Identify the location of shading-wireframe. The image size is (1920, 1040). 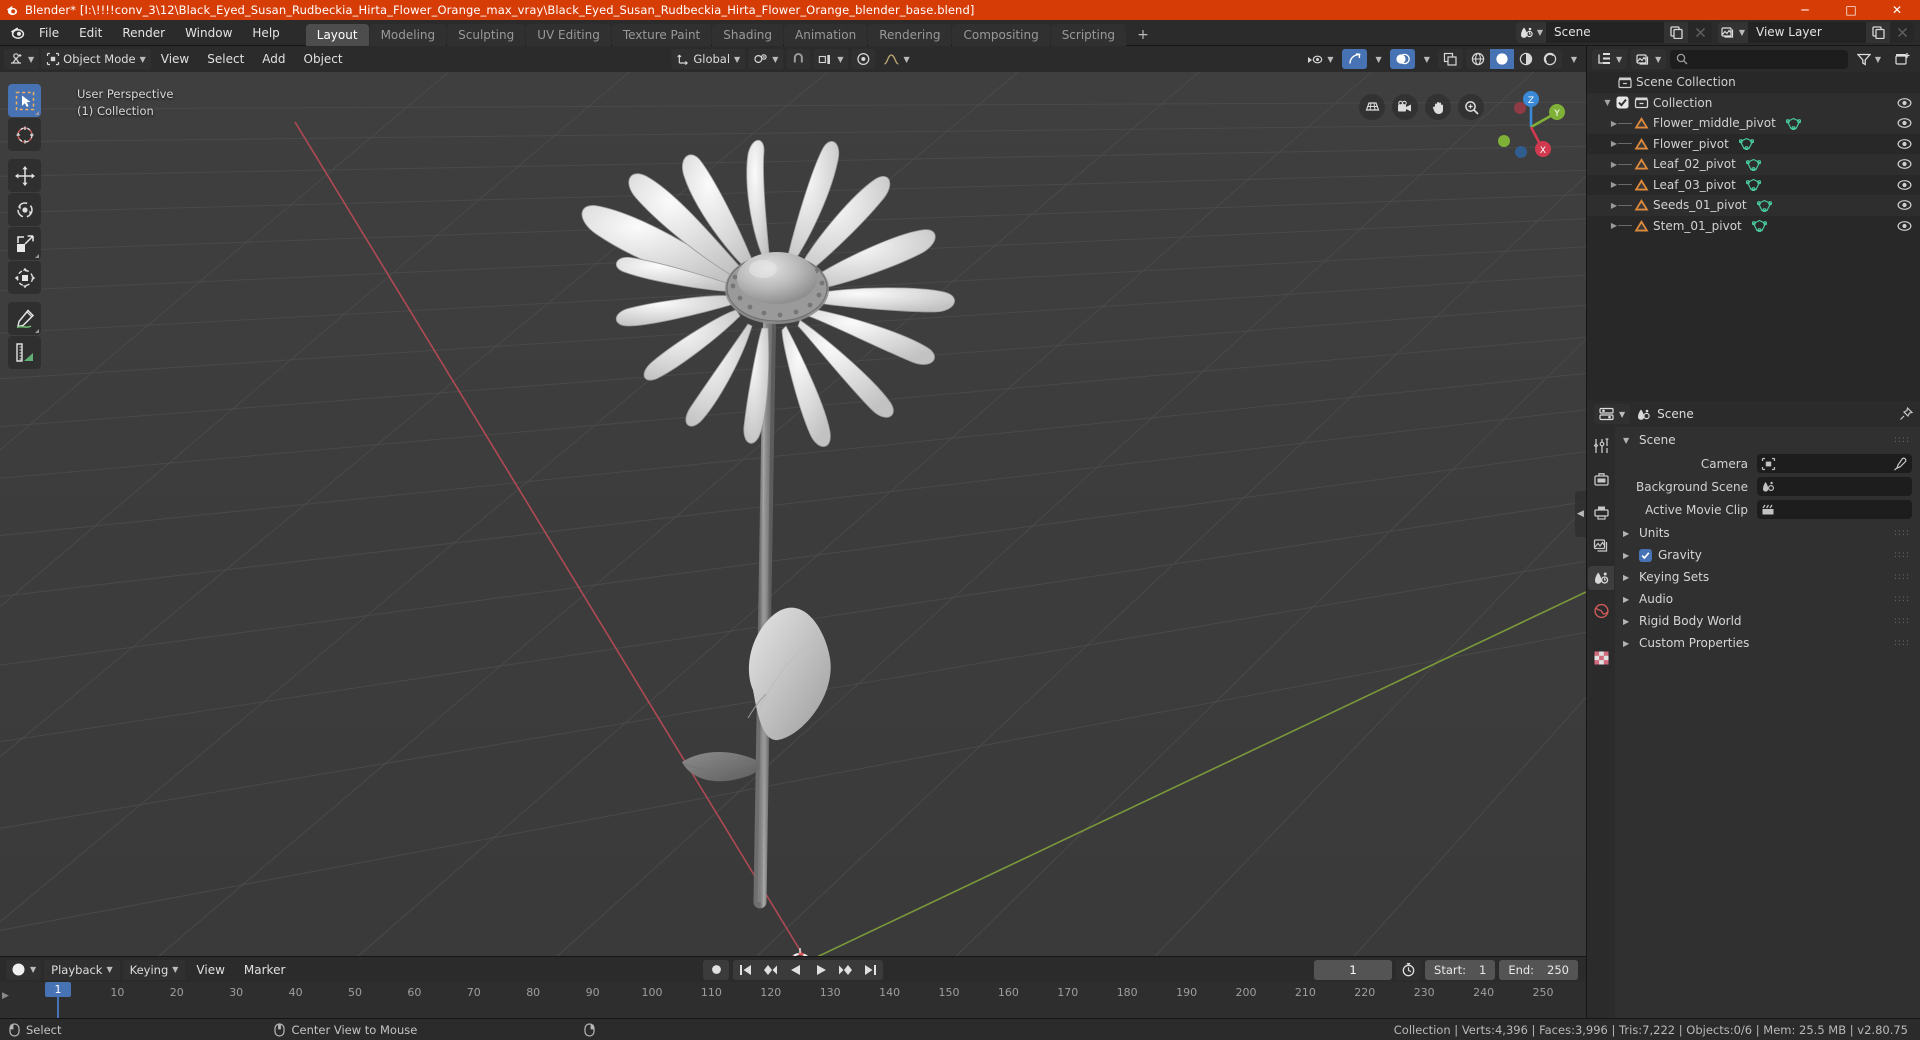
(1478, 59).